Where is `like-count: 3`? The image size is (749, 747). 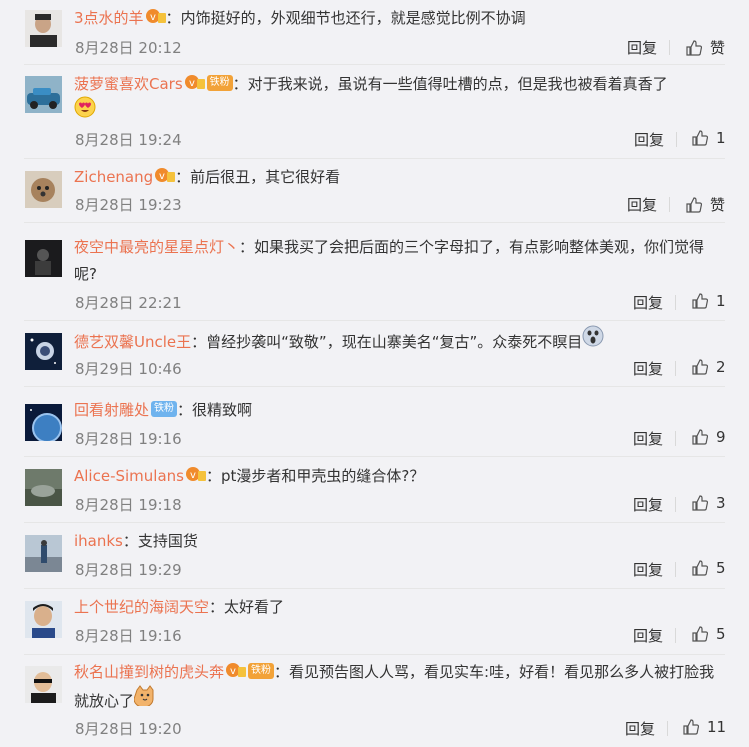 like-count: 3 is located at coordinates (721, 503).